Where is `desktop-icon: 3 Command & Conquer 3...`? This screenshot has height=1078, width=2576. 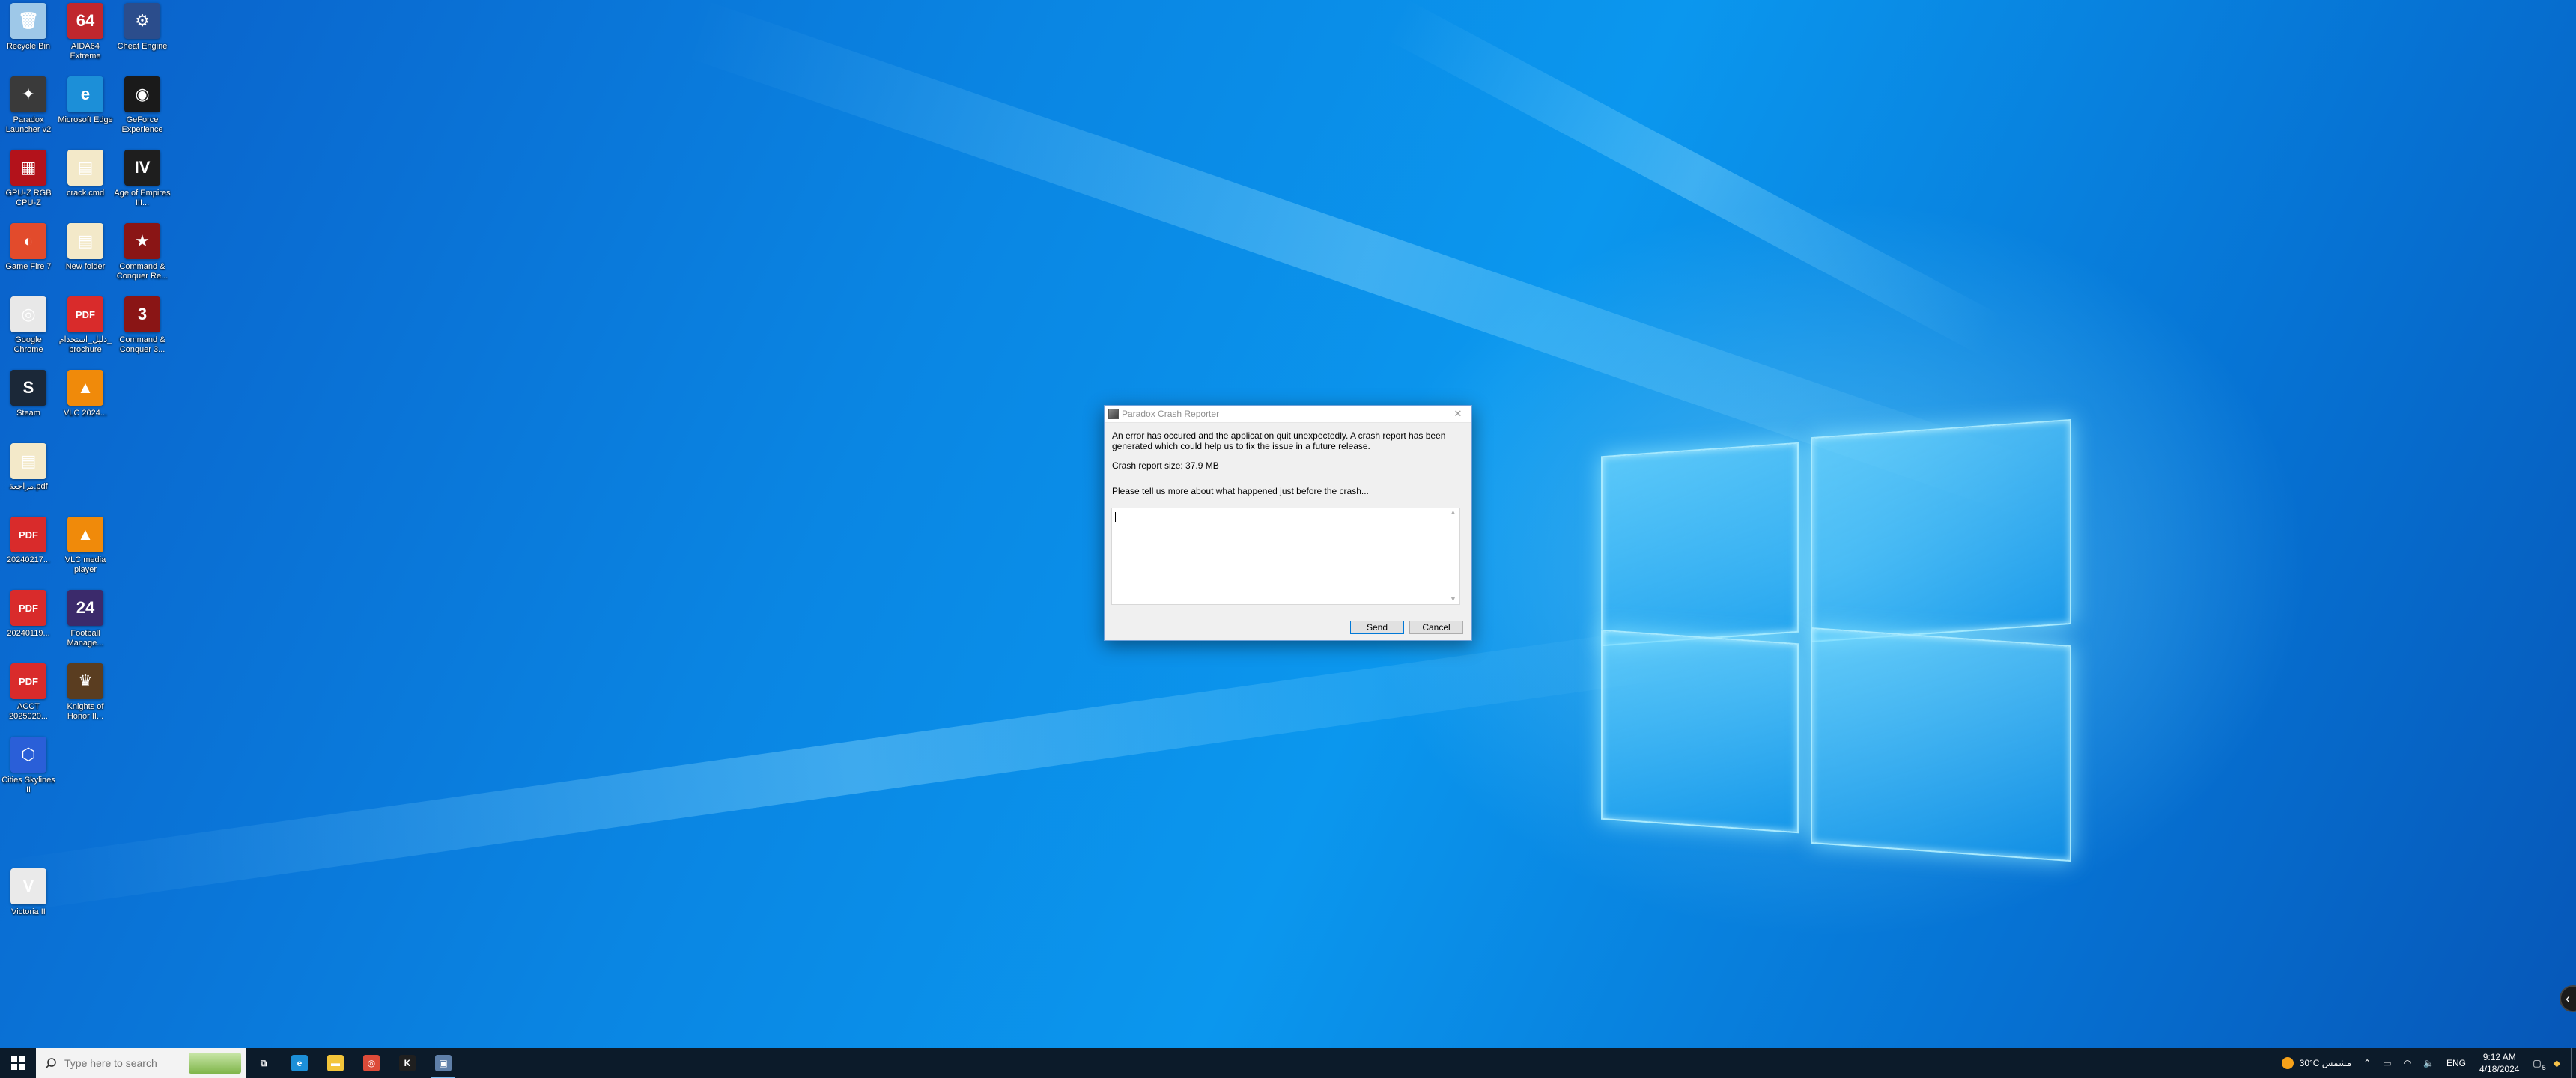
desktop-icon: 3 Command & Conquer 3... is located at coordinates (142, 329).